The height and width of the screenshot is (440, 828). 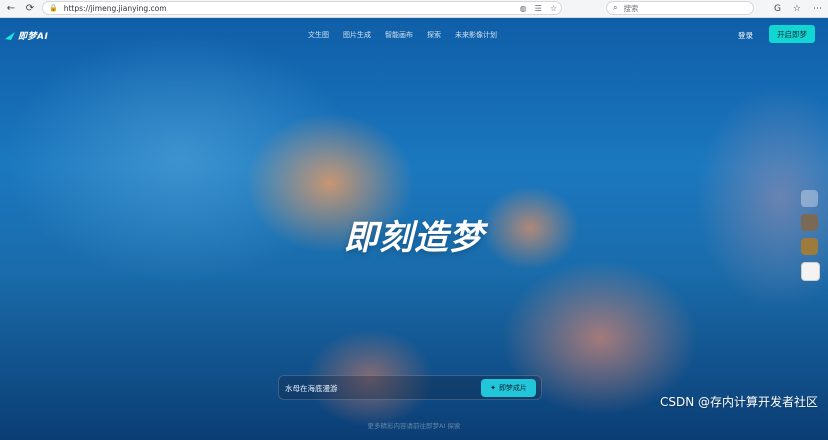 I want to click on sparkle-icon: ✦, so click(x=493, y=388).